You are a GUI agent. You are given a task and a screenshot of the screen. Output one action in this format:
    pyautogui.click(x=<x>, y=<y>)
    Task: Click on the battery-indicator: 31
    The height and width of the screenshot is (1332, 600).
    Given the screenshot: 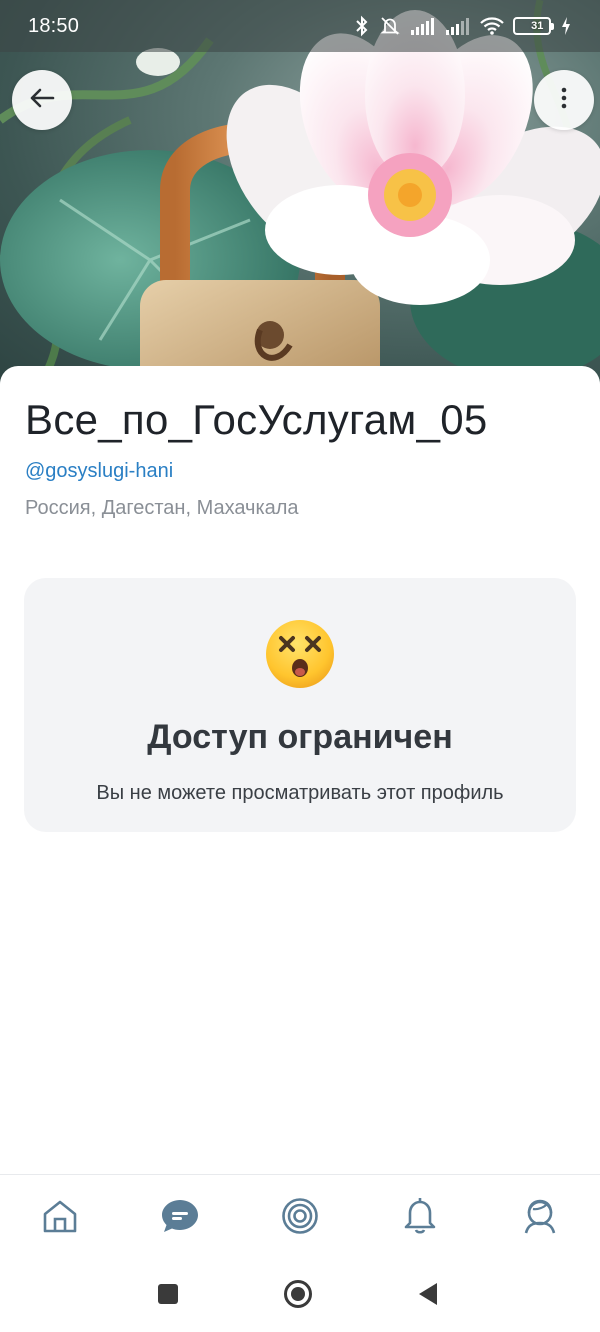 What is the action you would take?
    pyautogui.click(x=533, y=26)
    